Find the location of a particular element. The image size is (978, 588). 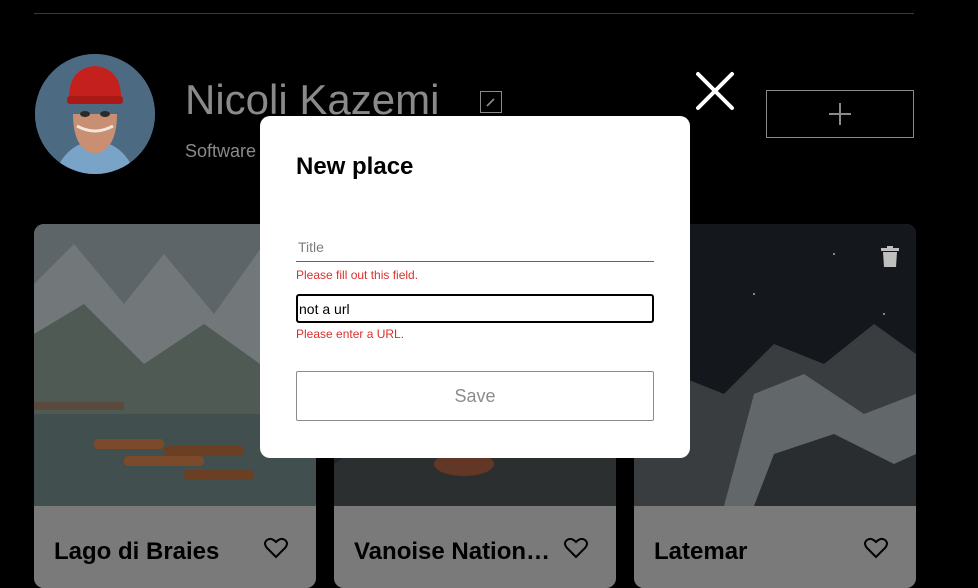

link-error: Please enter a URL. is located at coordinates (350, 334).